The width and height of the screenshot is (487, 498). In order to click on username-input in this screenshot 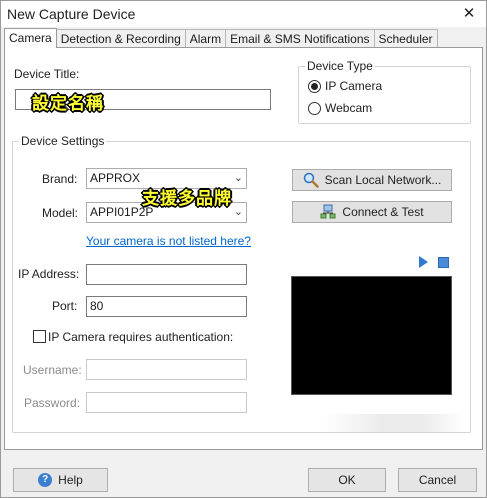, I will do `click(166, 369)`.